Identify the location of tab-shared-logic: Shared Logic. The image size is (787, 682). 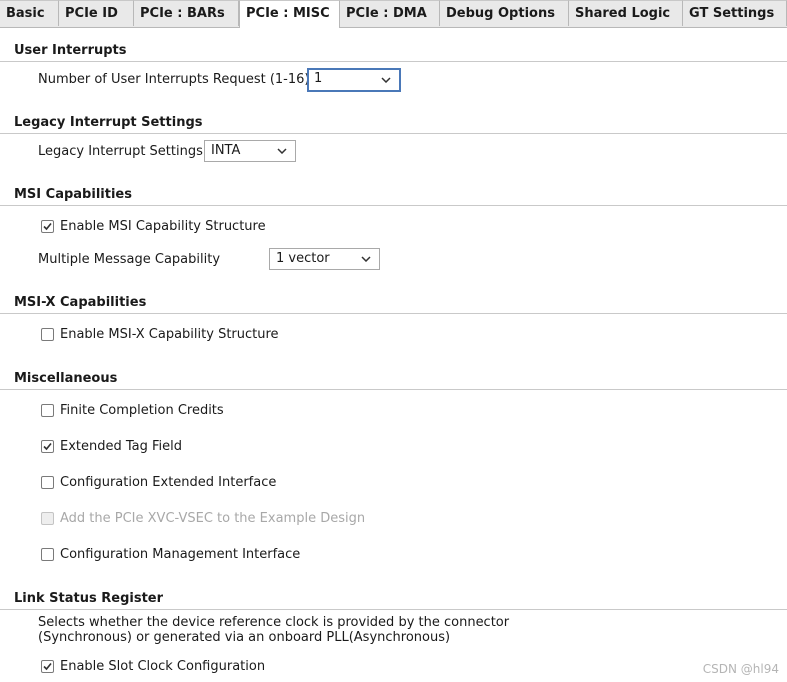
(626, 13).